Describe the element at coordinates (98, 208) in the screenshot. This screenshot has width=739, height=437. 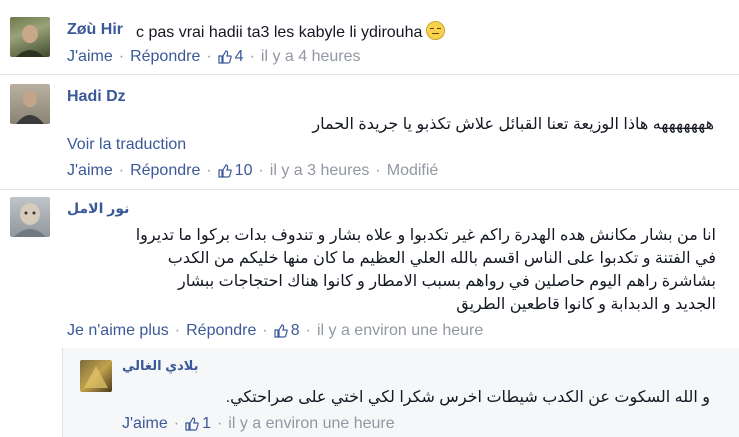
I see `comment-author: نور الامل` at that location.